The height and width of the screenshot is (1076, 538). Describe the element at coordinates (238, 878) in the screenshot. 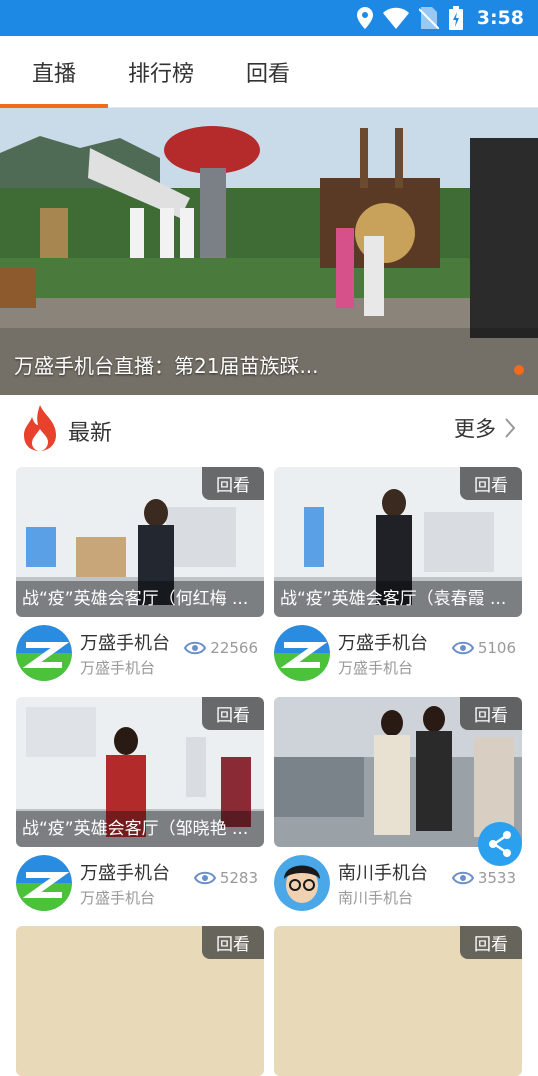

I see `view-count-value: 5283` at that location.